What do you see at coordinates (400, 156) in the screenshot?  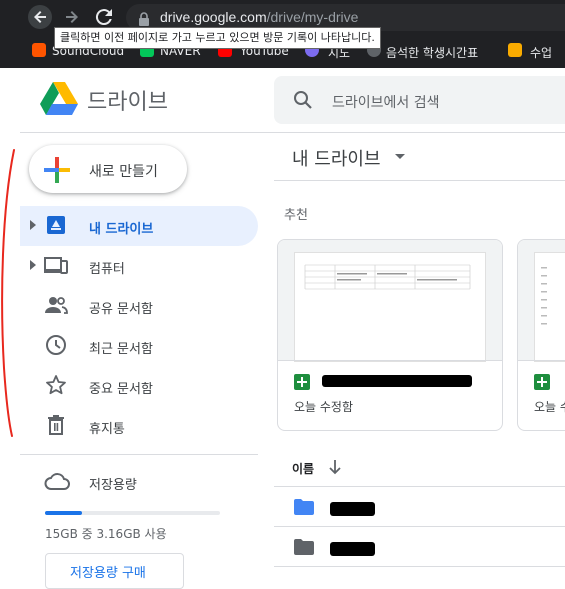 I see `chevron-down-icon` at bounding box center [400, 156].